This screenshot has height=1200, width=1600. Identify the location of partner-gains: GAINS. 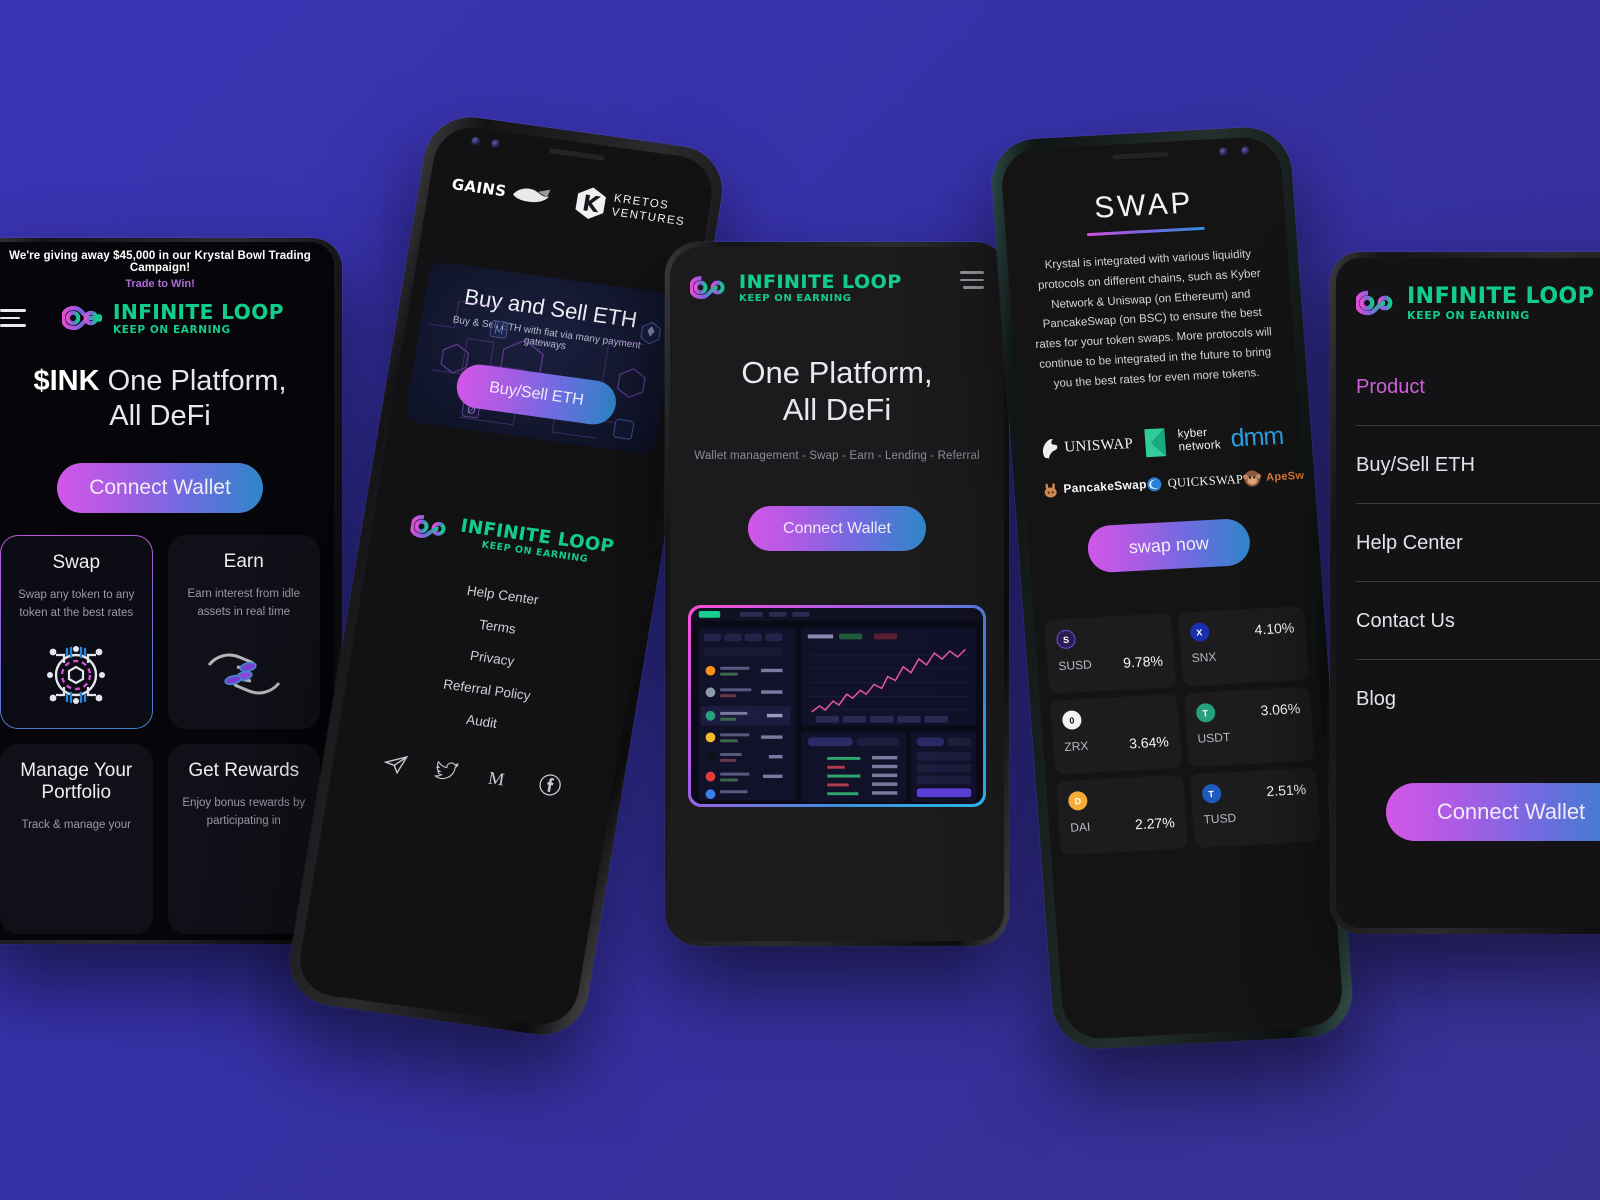
(501, 190).